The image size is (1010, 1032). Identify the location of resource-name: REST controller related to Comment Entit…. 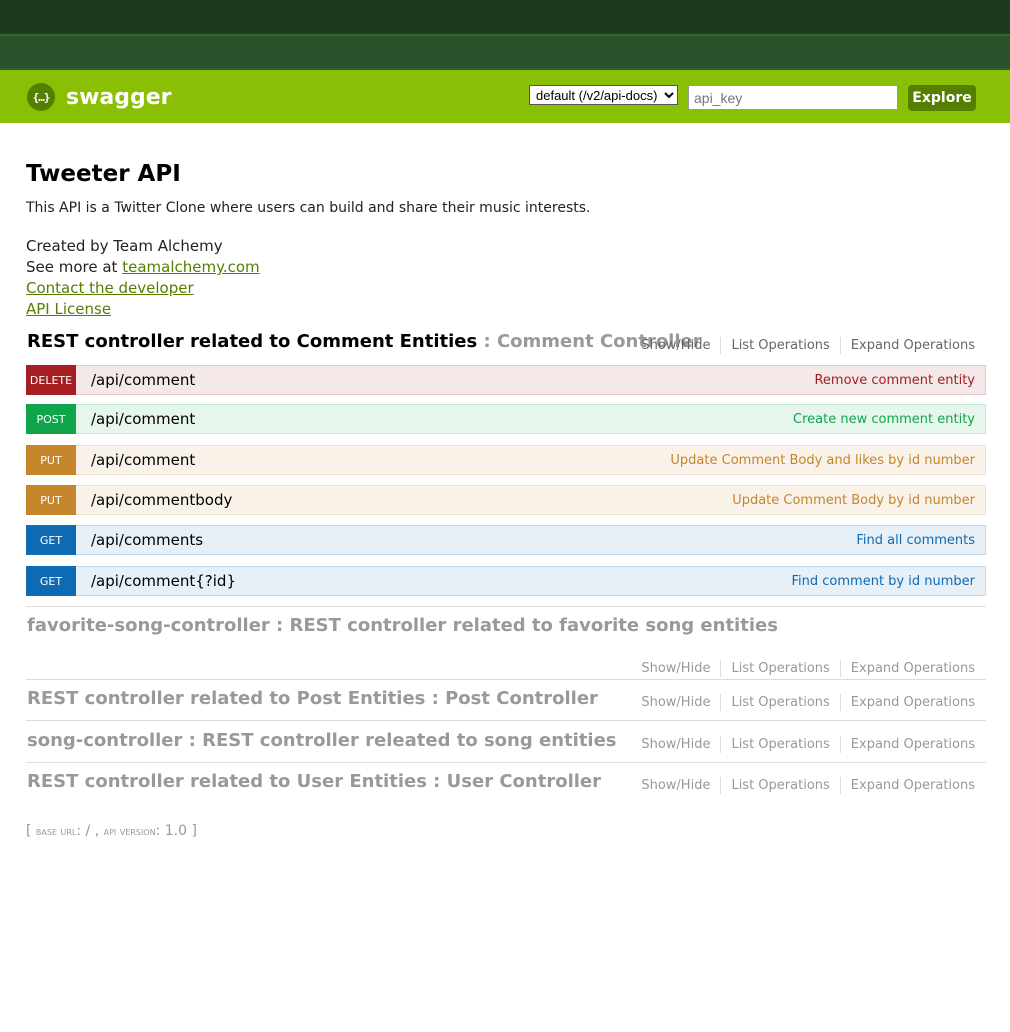
(252, 341).